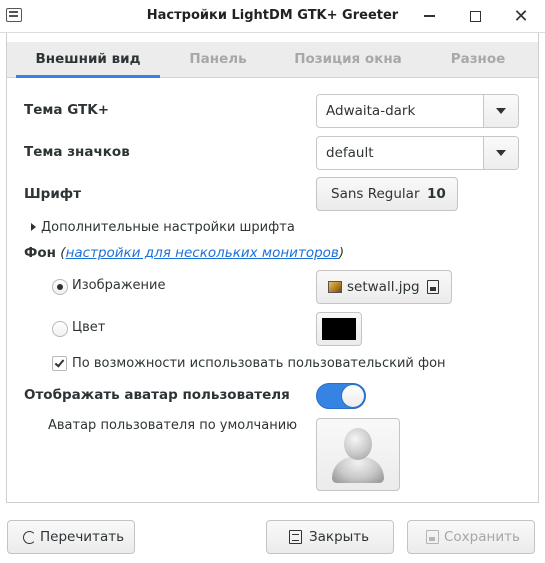  I want to click on gtk-theme-dropdown-button, so click(500, 111).